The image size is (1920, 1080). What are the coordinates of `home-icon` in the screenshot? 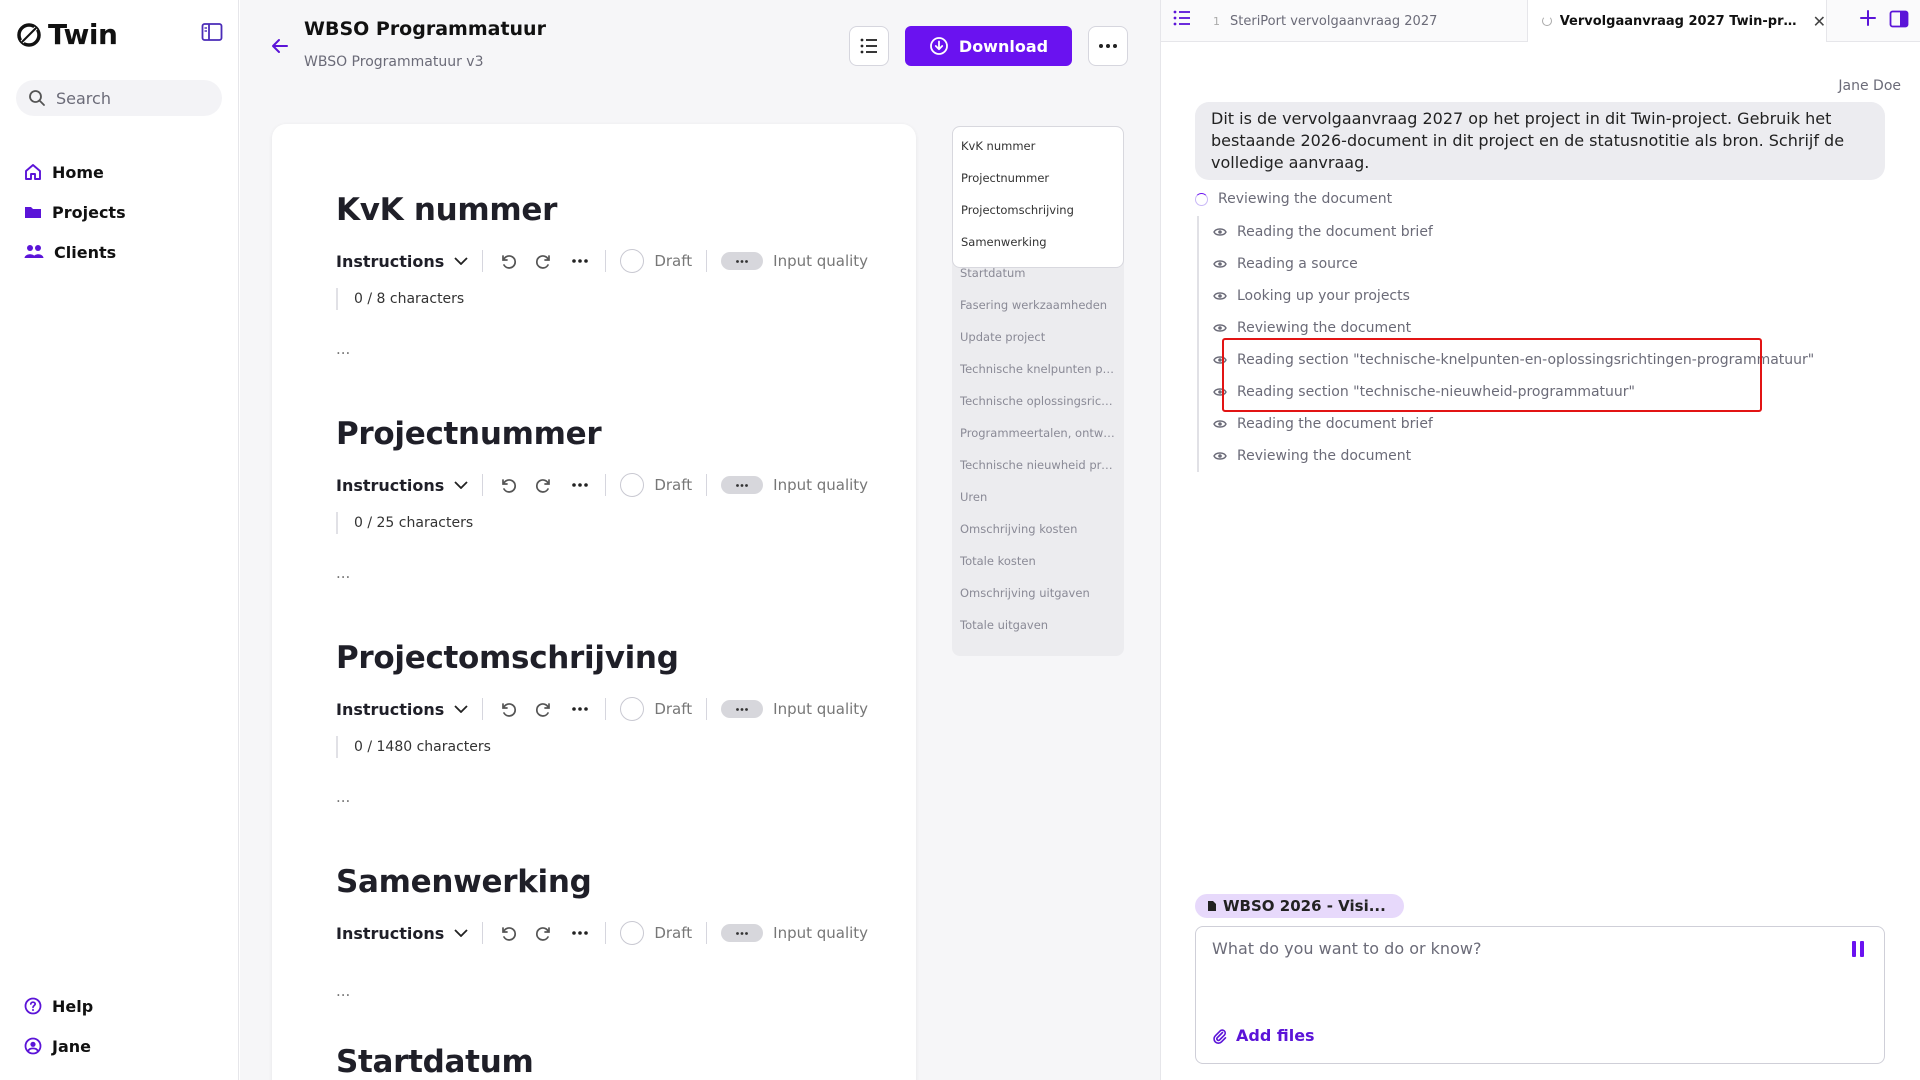 It's located at (33, 172).